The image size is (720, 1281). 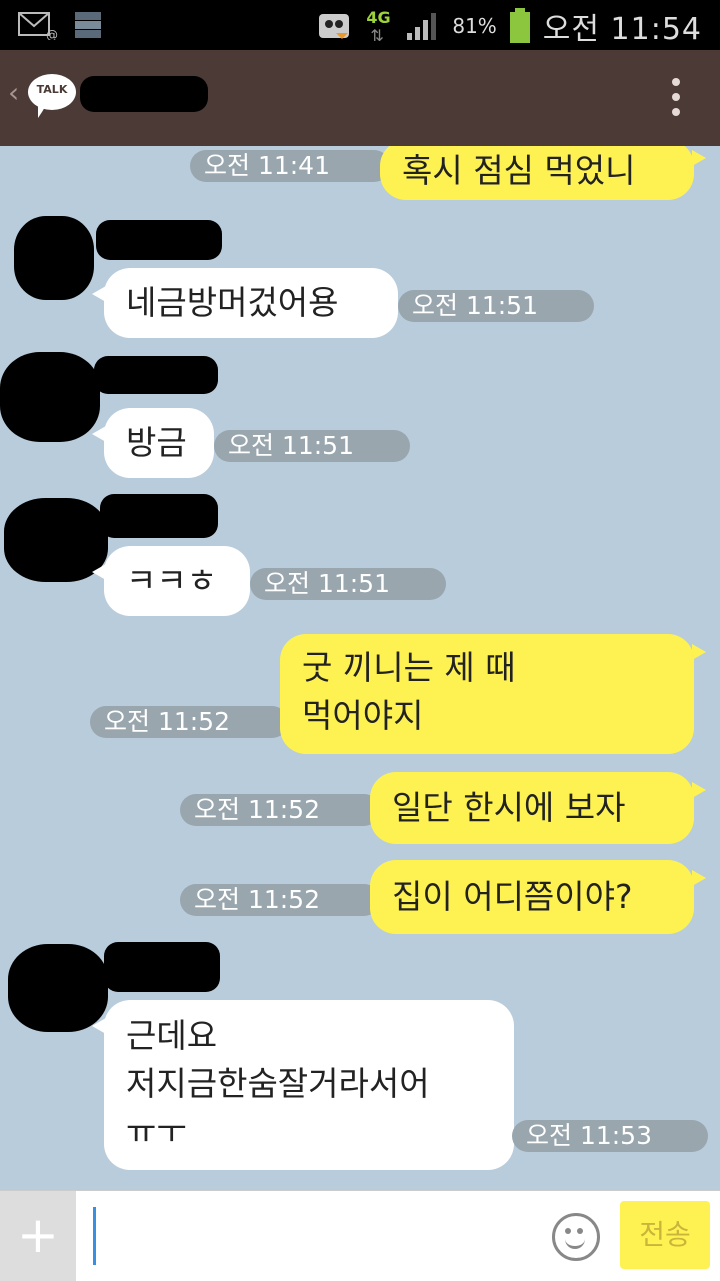 I want to click on kakaotalk-logo: TALK, so click(x=52, y=96).